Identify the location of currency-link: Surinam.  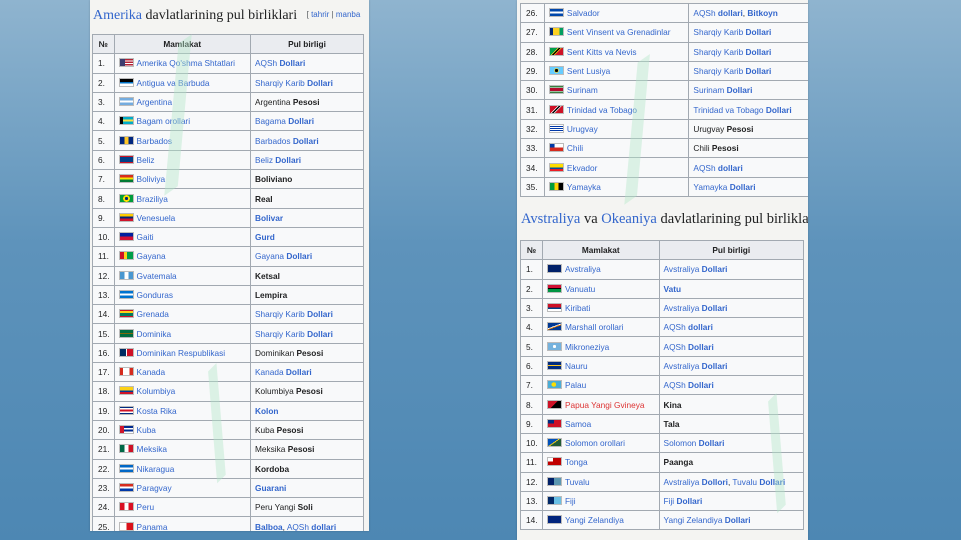
(709, 90).